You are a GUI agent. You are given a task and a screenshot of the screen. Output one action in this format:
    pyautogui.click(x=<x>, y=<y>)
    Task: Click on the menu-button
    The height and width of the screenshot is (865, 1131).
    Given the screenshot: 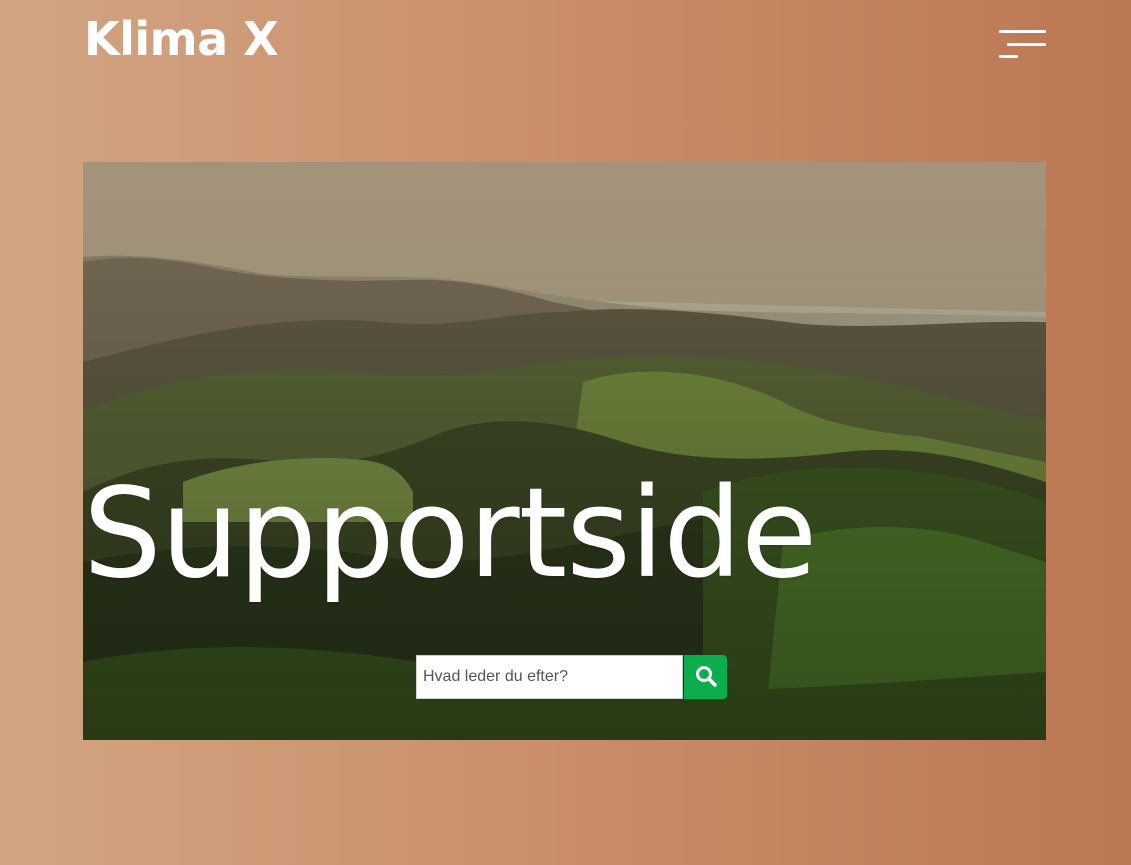 What is the action you would take?
    pyautogui.click(x=1022, y=45)
    